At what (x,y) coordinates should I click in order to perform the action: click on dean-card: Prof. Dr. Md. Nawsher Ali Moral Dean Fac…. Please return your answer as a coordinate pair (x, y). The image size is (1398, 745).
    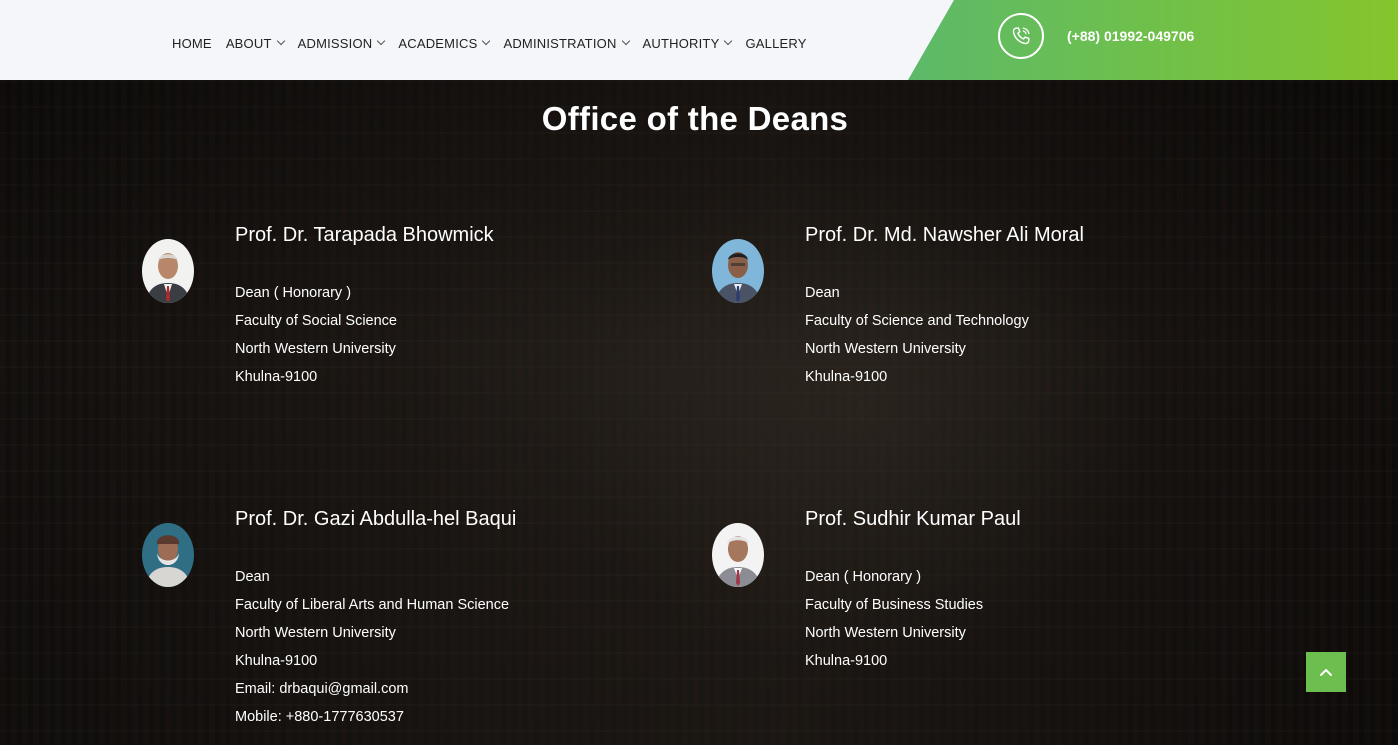
    Looking at the image, I should click on (992, 333).